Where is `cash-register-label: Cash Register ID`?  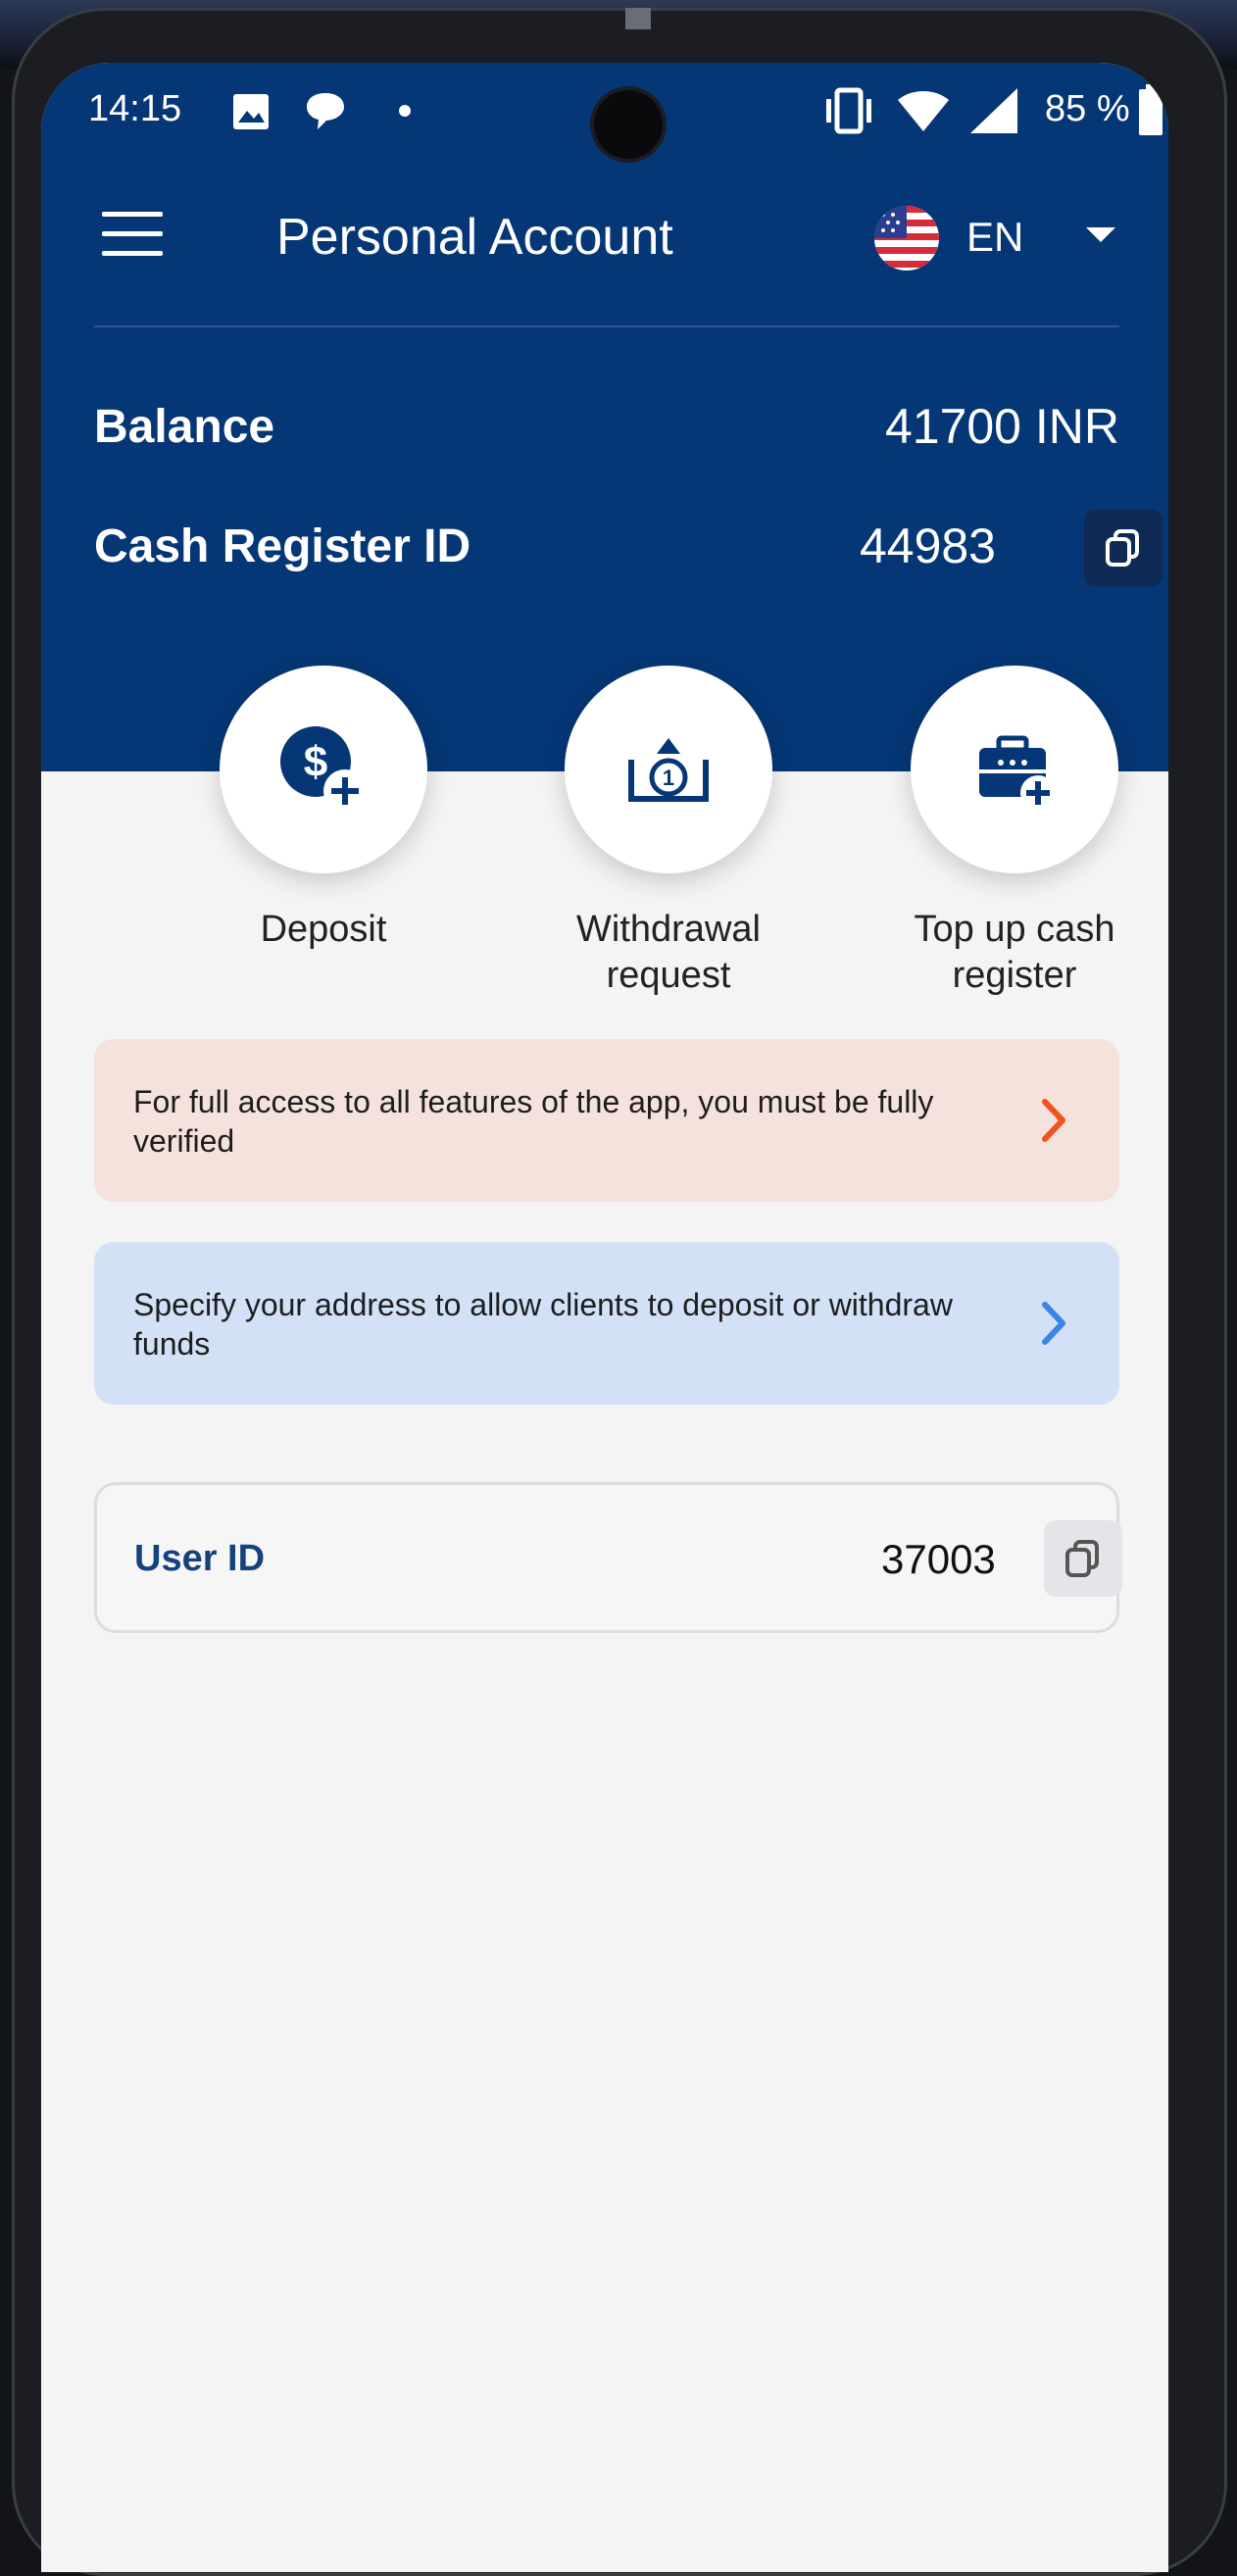
cash-register-label: Cash Register ID is located at coordinates (282, 546).